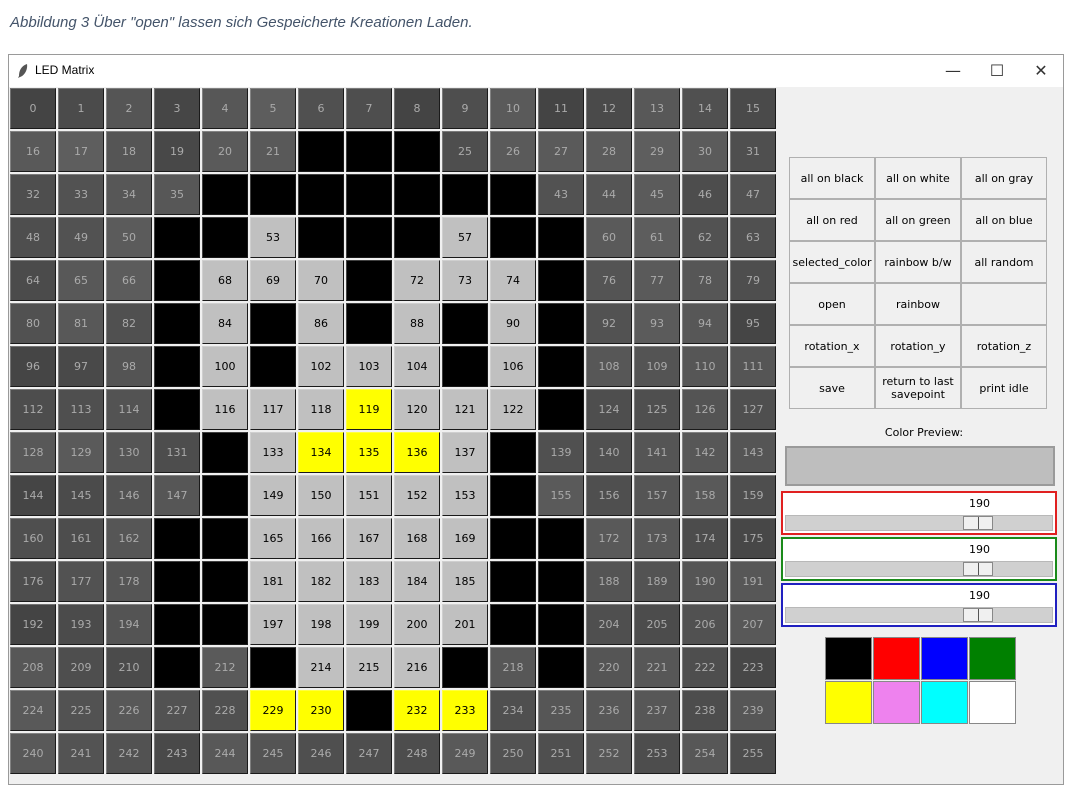  Describe the element at coordinates (705, 495) in the screenshot. I see `led-cell: 158` at that location.